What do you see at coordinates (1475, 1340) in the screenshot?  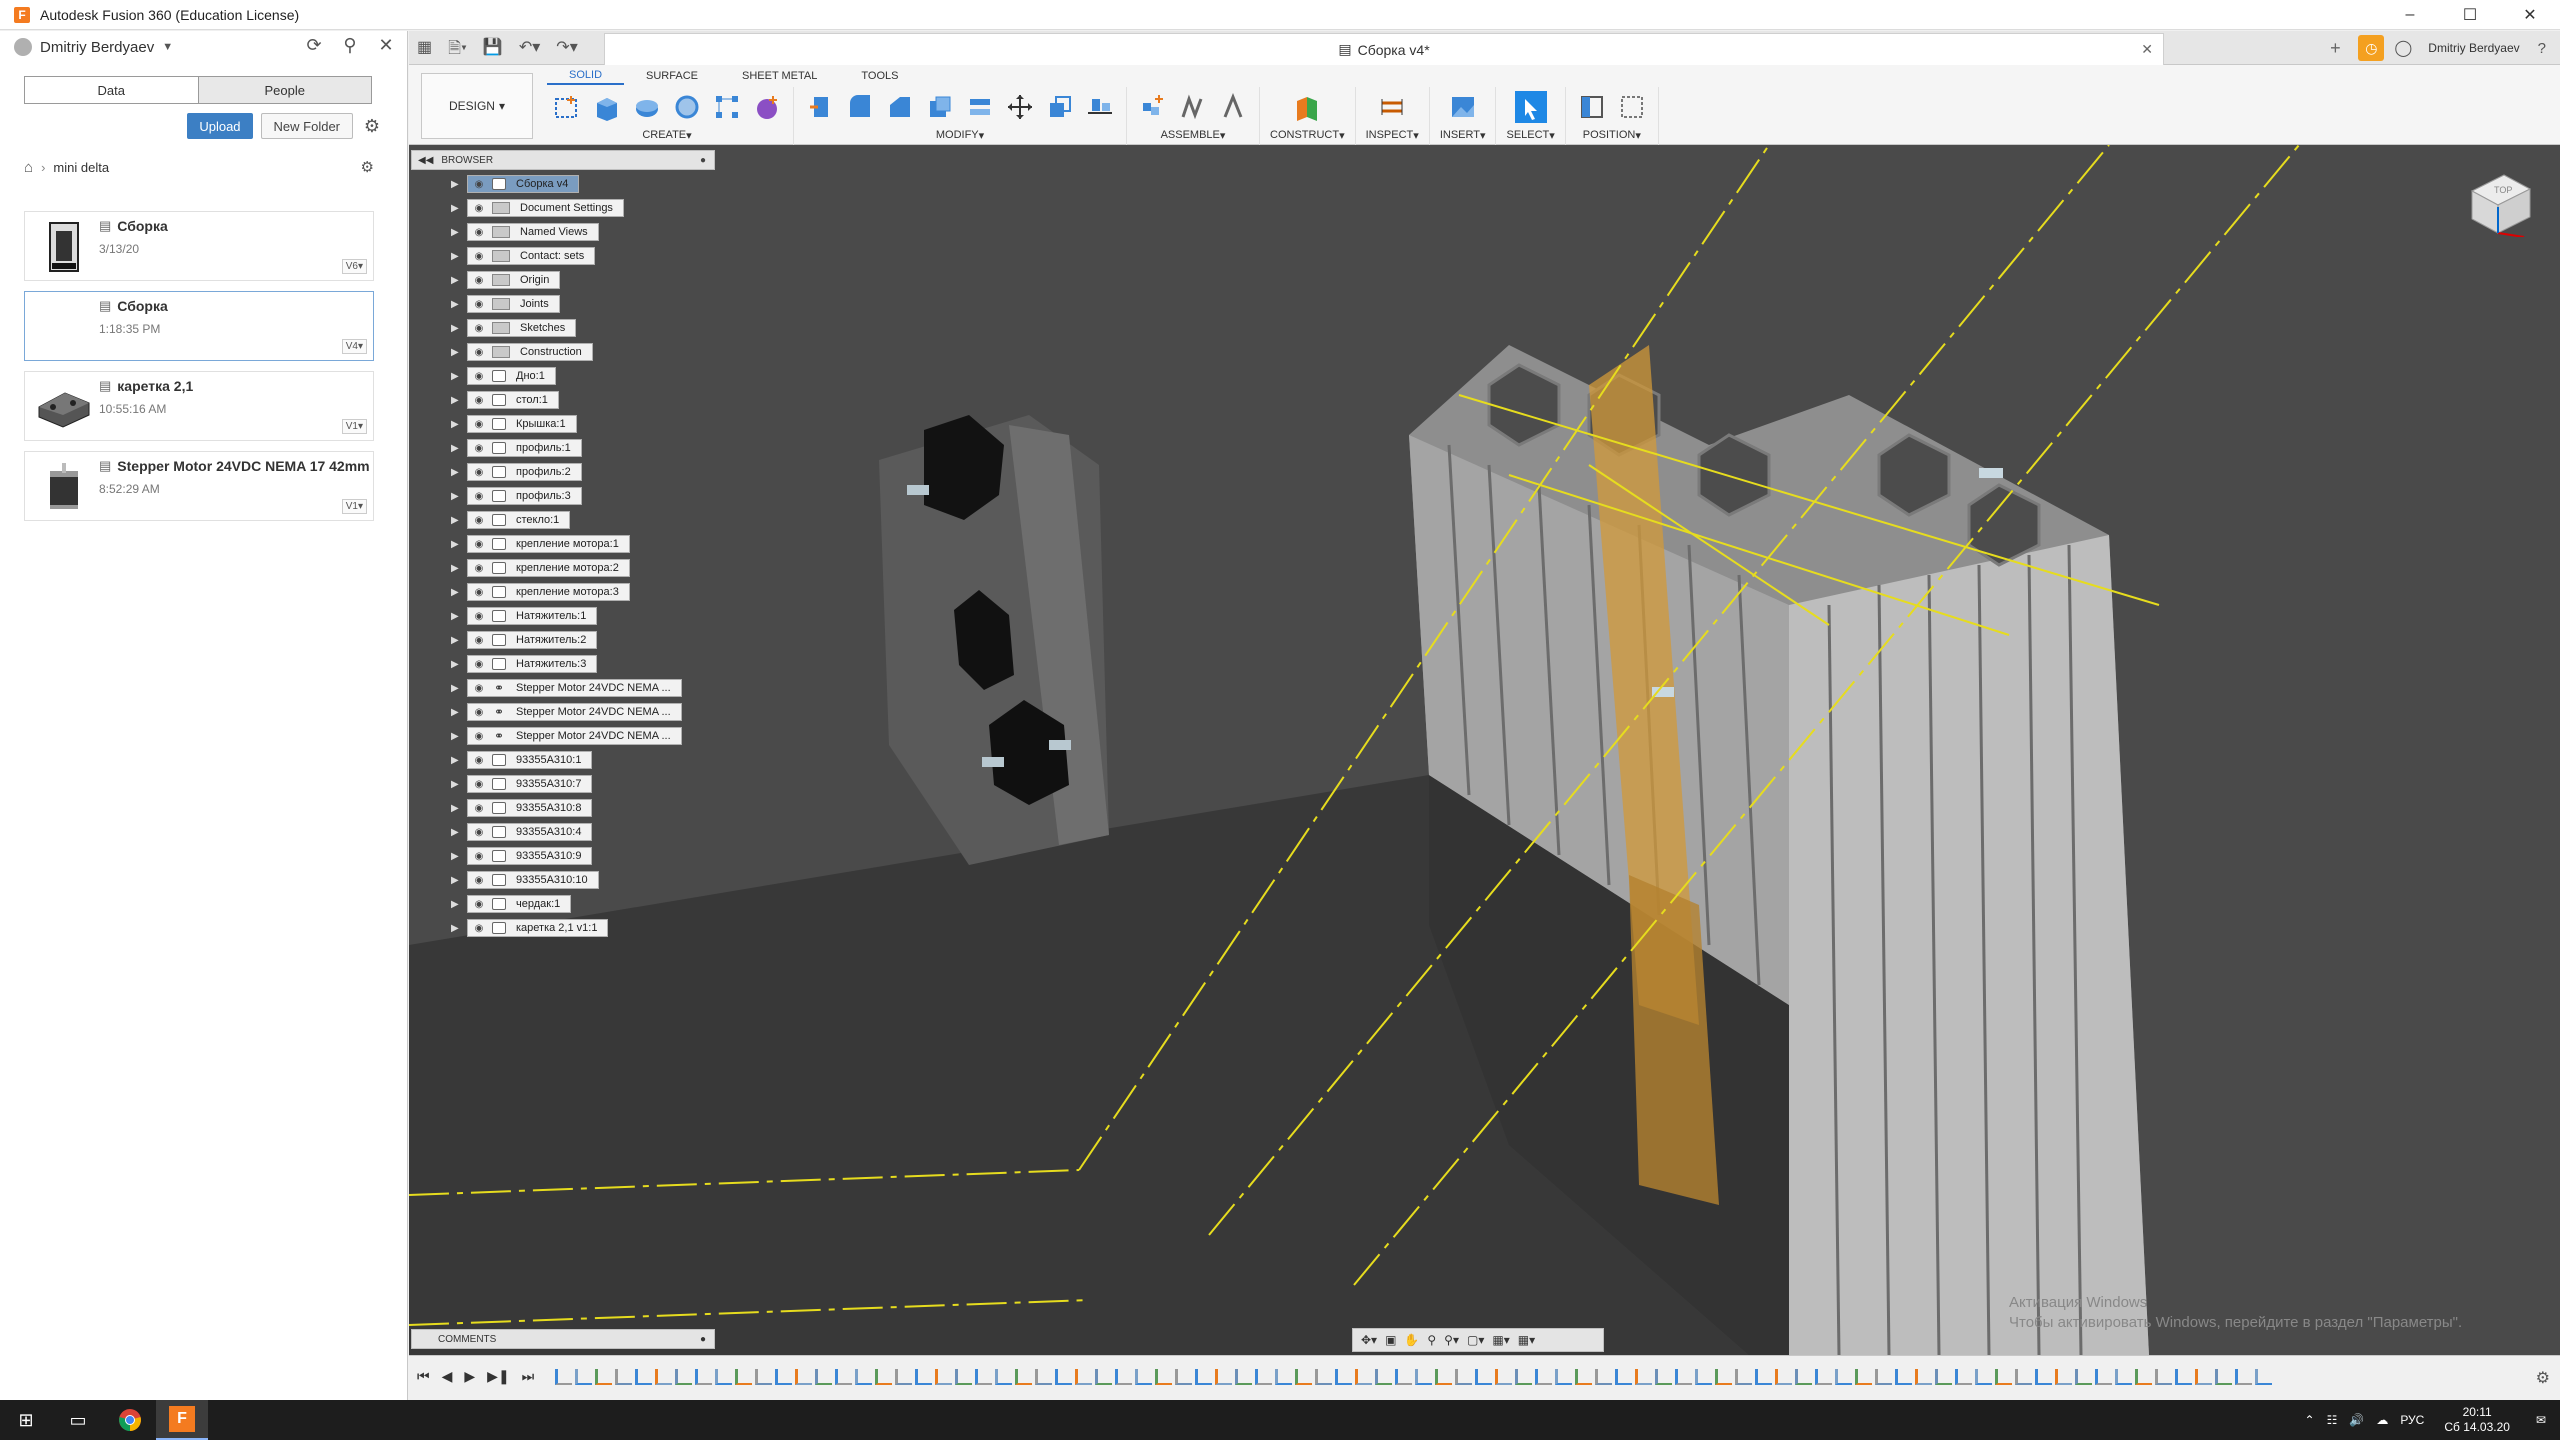 I see `display-settings-icon: ▢▾` at bounding box center [1475, 1340].